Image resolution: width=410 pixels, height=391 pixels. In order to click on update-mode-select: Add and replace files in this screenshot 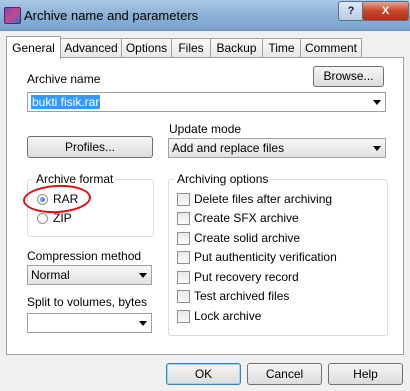, I will do `click(277, 148)`.